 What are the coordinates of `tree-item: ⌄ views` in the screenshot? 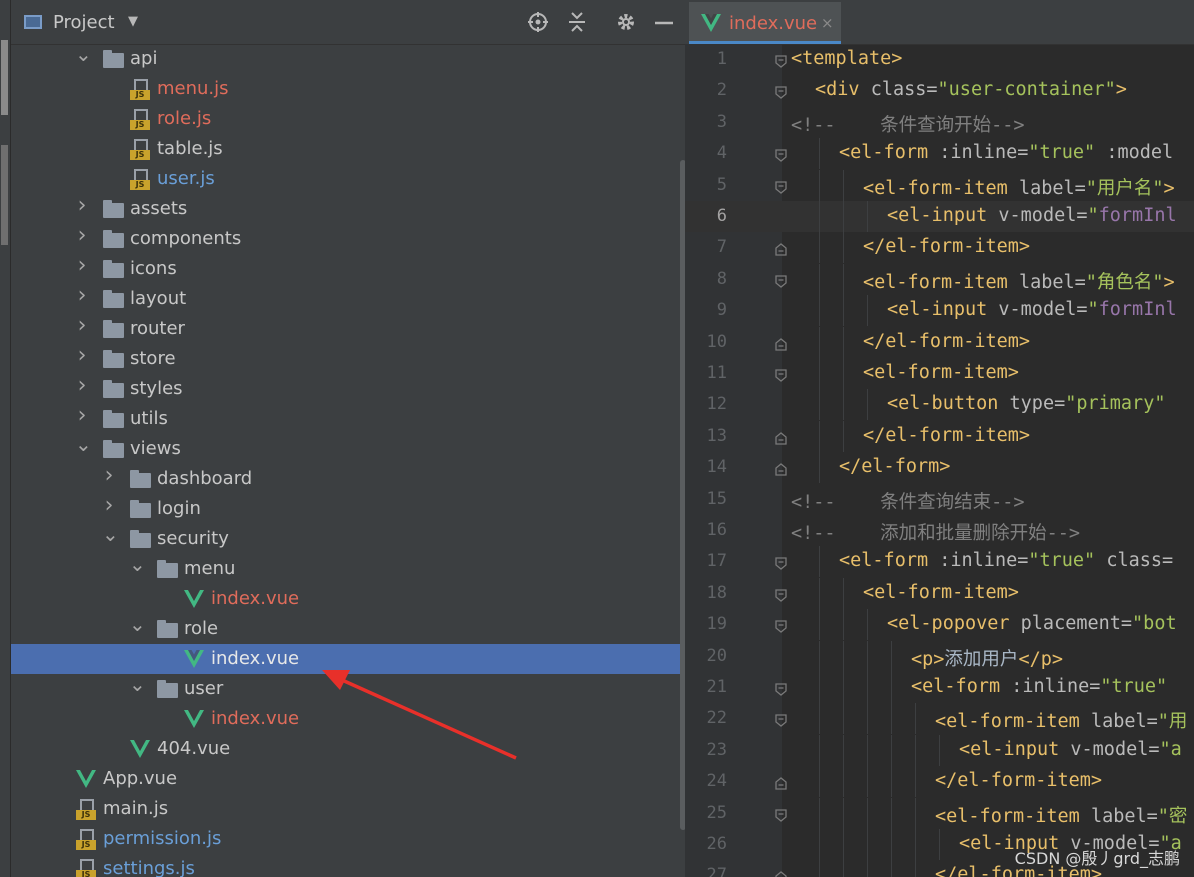 It's located at (348, 448).